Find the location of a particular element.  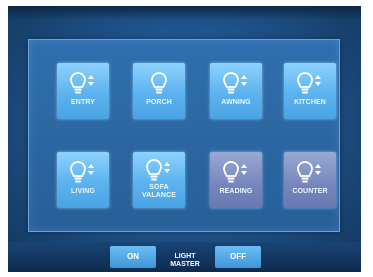

light-button-awning: AWNING is located at coordinates (236, 91).